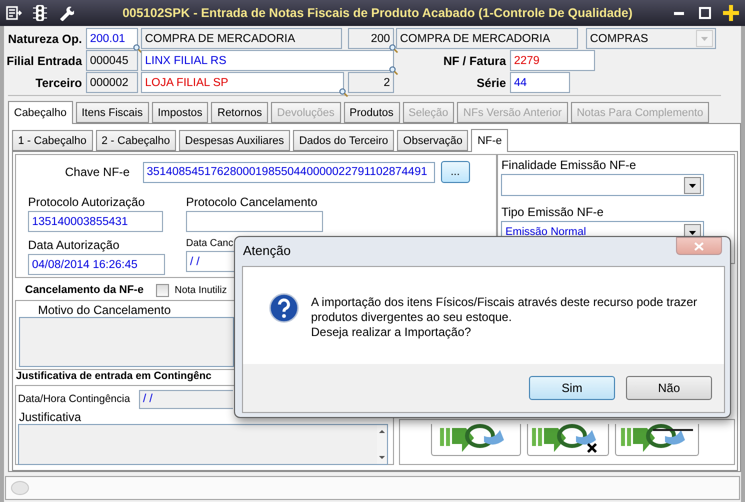 The width and height of the screenshot is (745, 502). I want to click on tab: Produtos, so click(372, 112).